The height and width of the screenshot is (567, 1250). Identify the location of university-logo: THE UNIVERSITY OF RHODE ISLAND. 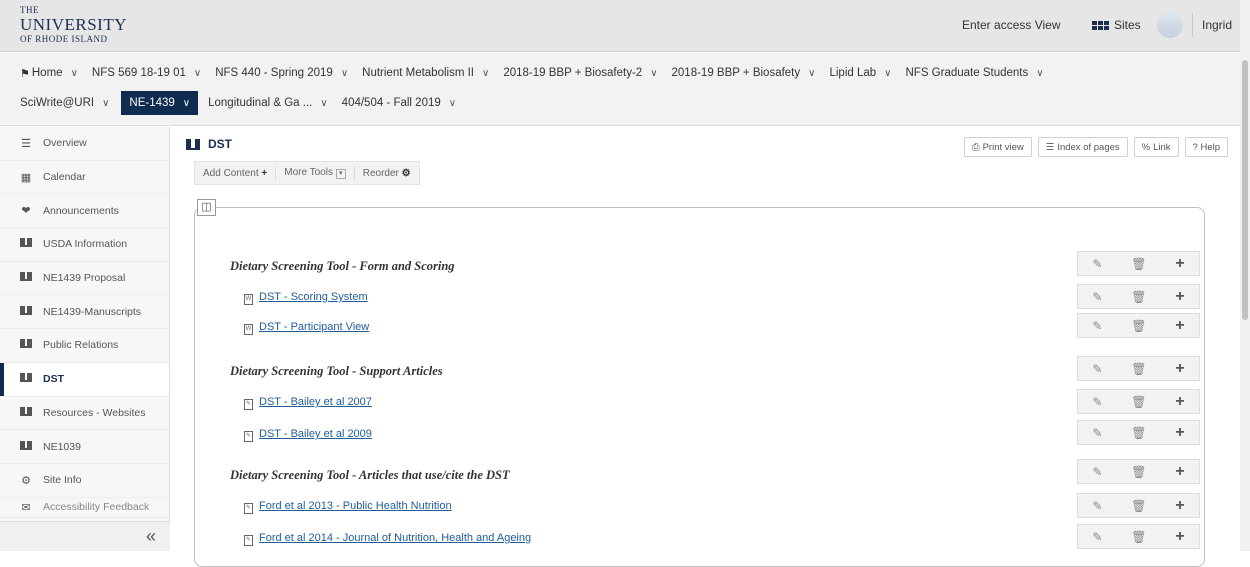
(73, 25).